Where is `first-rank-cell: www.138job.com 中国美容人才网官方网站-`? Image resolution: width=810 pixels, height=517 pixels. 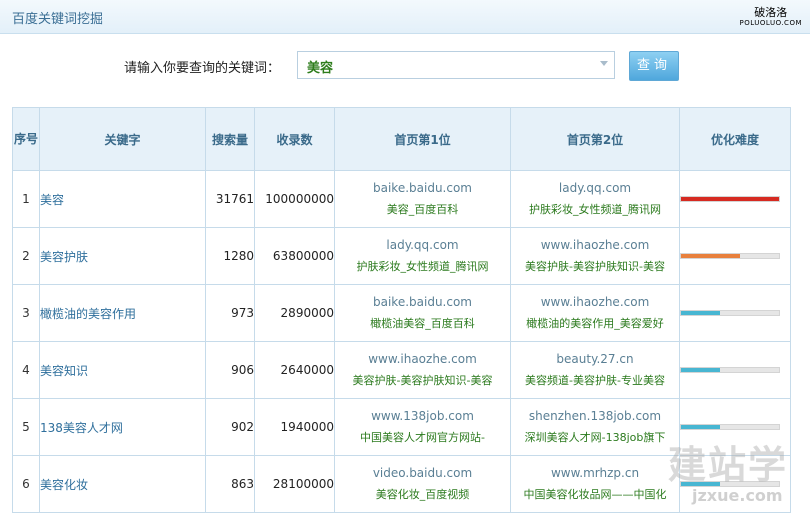 first-rank-cell: www.138job.com 中国美容人才网官方网站- is located at coordinates (422, 427).